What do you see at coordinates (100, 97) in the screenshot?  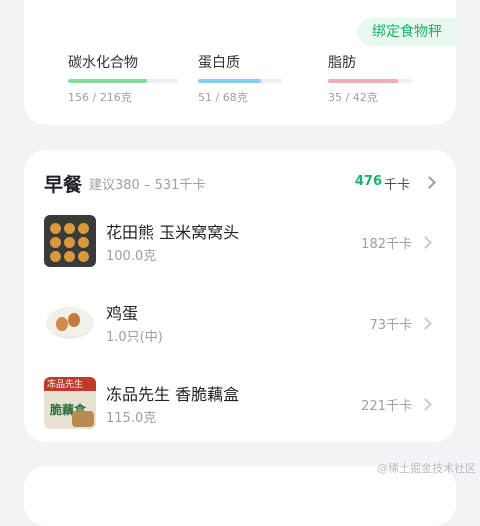 I see `macro-value: 156 / 216克` at bounding box center [100, 97].